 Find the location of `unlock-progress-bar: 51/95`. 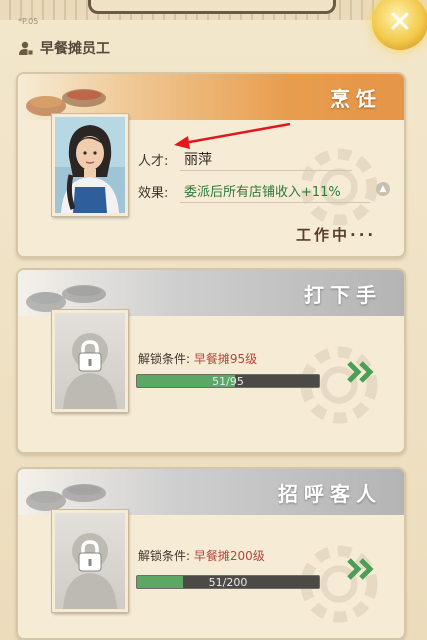

unlock-progress-bar: 51/95 is located at coordinates (228, 381).